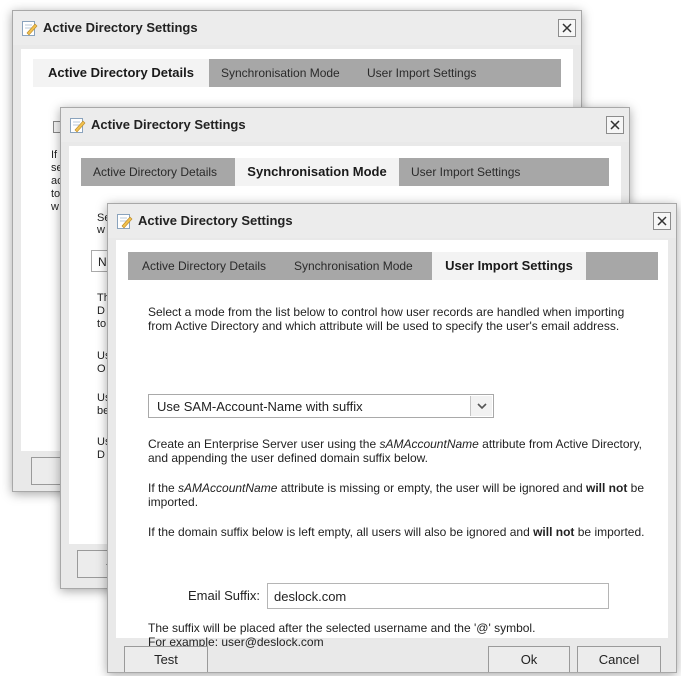 This screenshot has height=676, width=681. What do you see at coordinates (260, 406) in the screenshot?
I see `import-mode-value: Use SAM-Account-Name with suffix` at bounding box center [260, 406].